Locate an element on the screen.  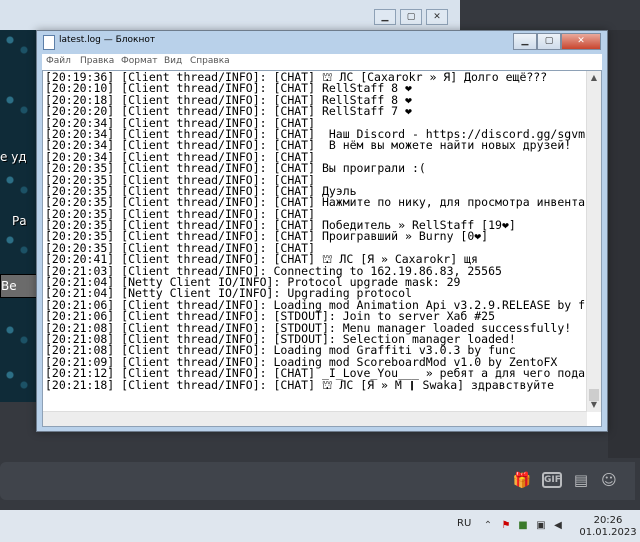
gif-icon: GIF is located at coordinates (552, 480).